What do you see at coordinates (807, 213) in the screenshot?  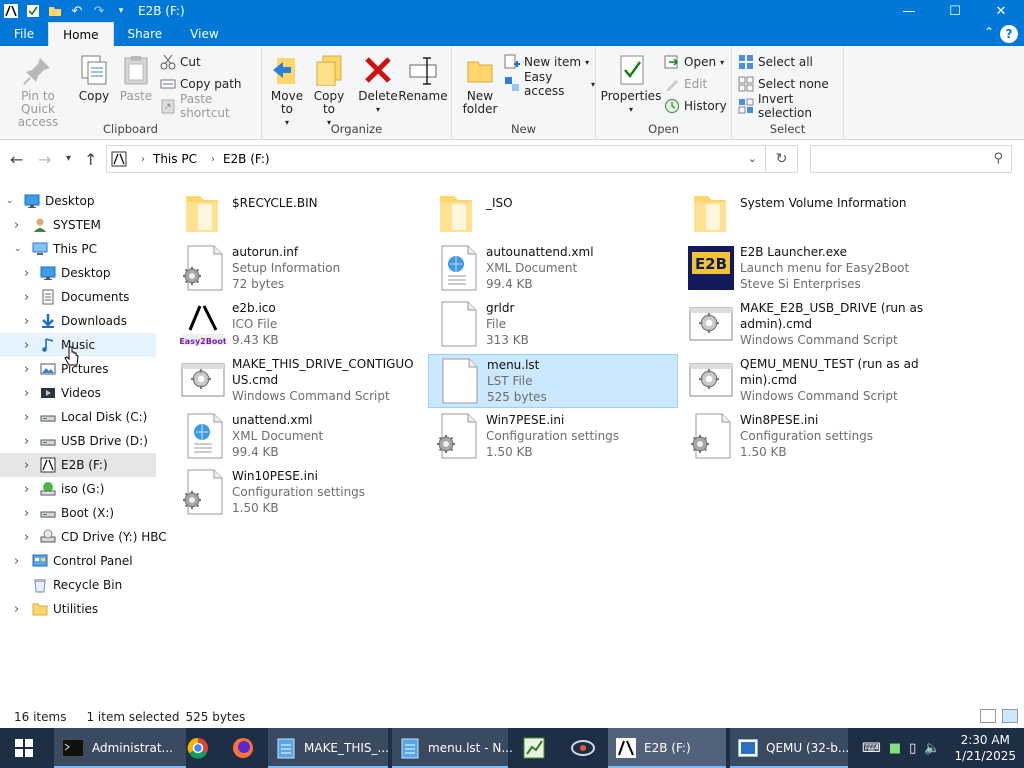 I see `file-item: System Volume Information` at bounding box center [807, 213].